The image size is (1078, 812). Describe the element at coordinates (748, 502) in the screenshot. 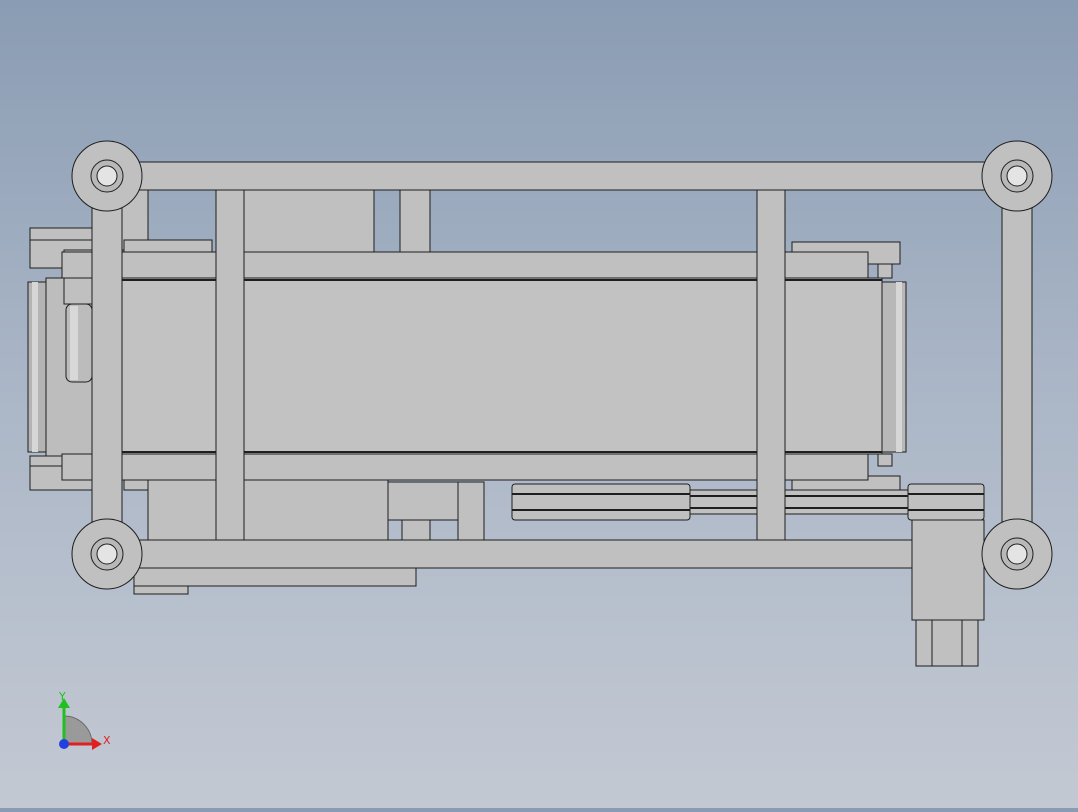

I see `drive-pulley-belt` at that location.